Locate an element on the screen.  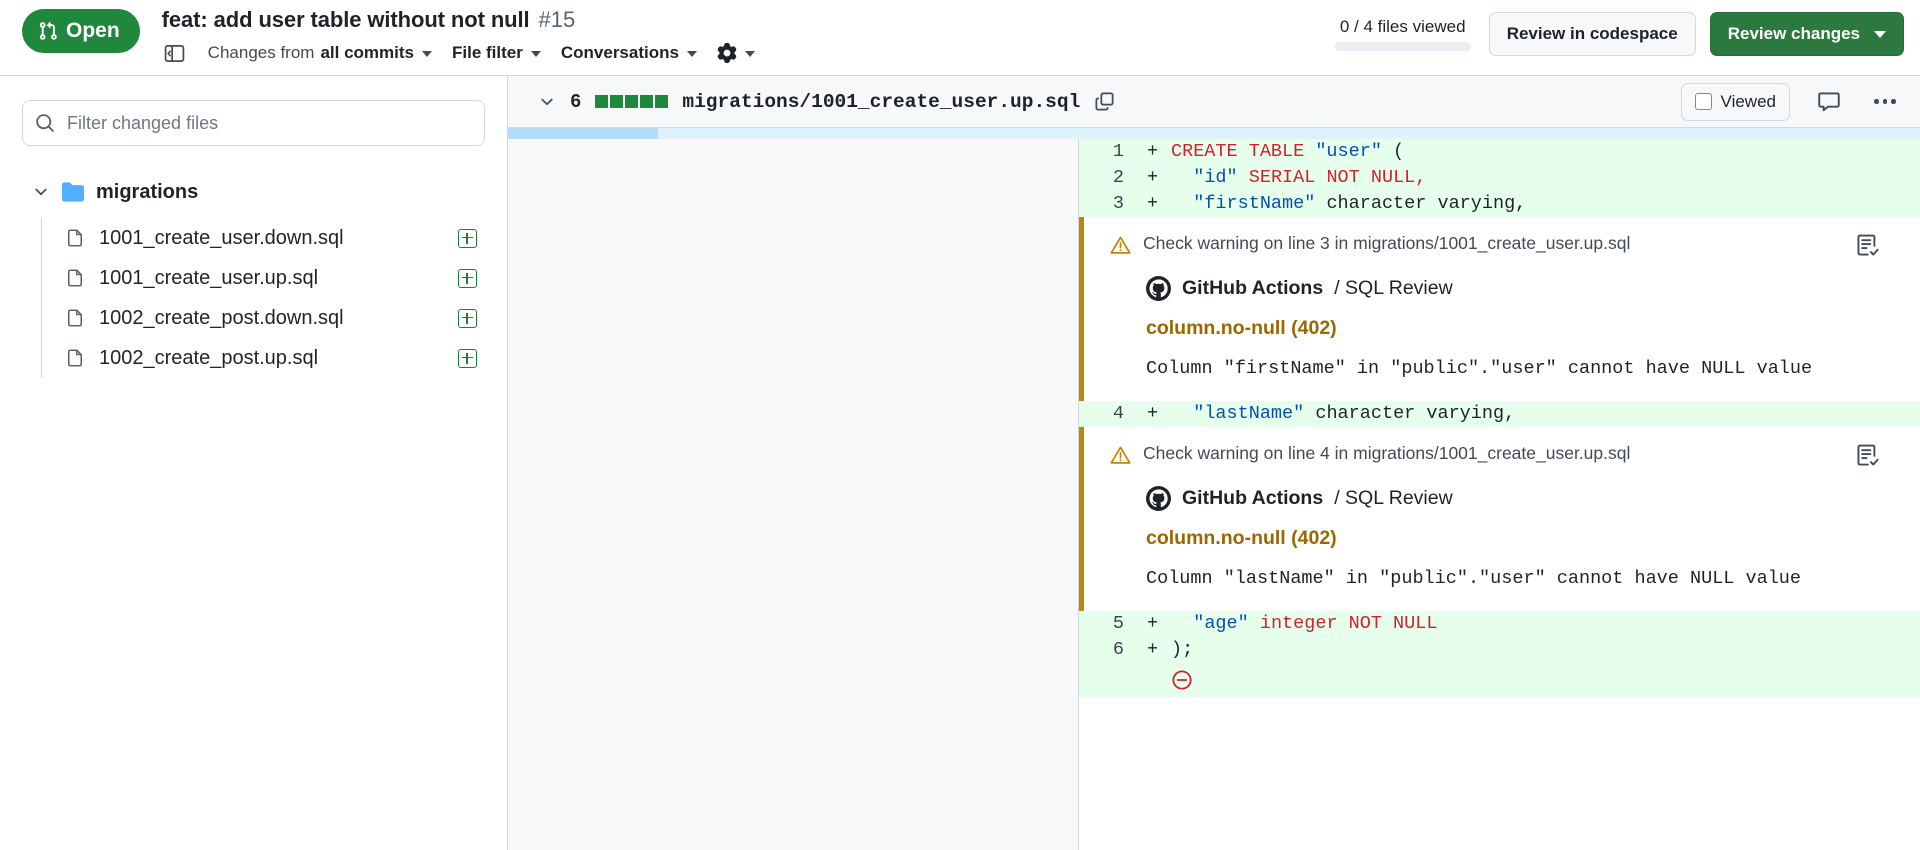
code-content: "id" SERIAL NOT NULL, is located at coordinates (1545, 178).